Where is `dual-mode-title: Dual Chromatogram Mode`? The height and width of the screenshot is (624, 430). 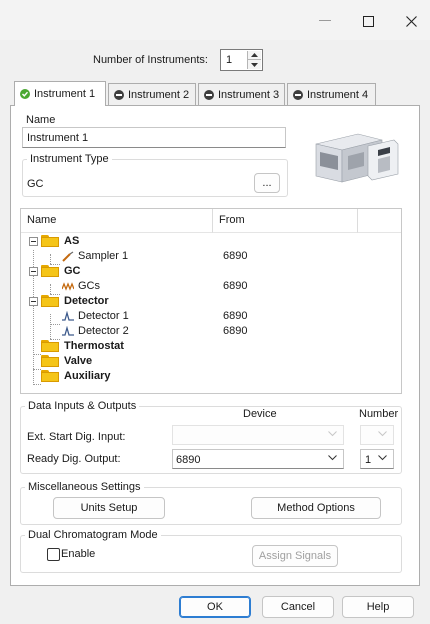 dual-mode-title: Dual Chromatogram Mode is located at coordinates (93, 535).